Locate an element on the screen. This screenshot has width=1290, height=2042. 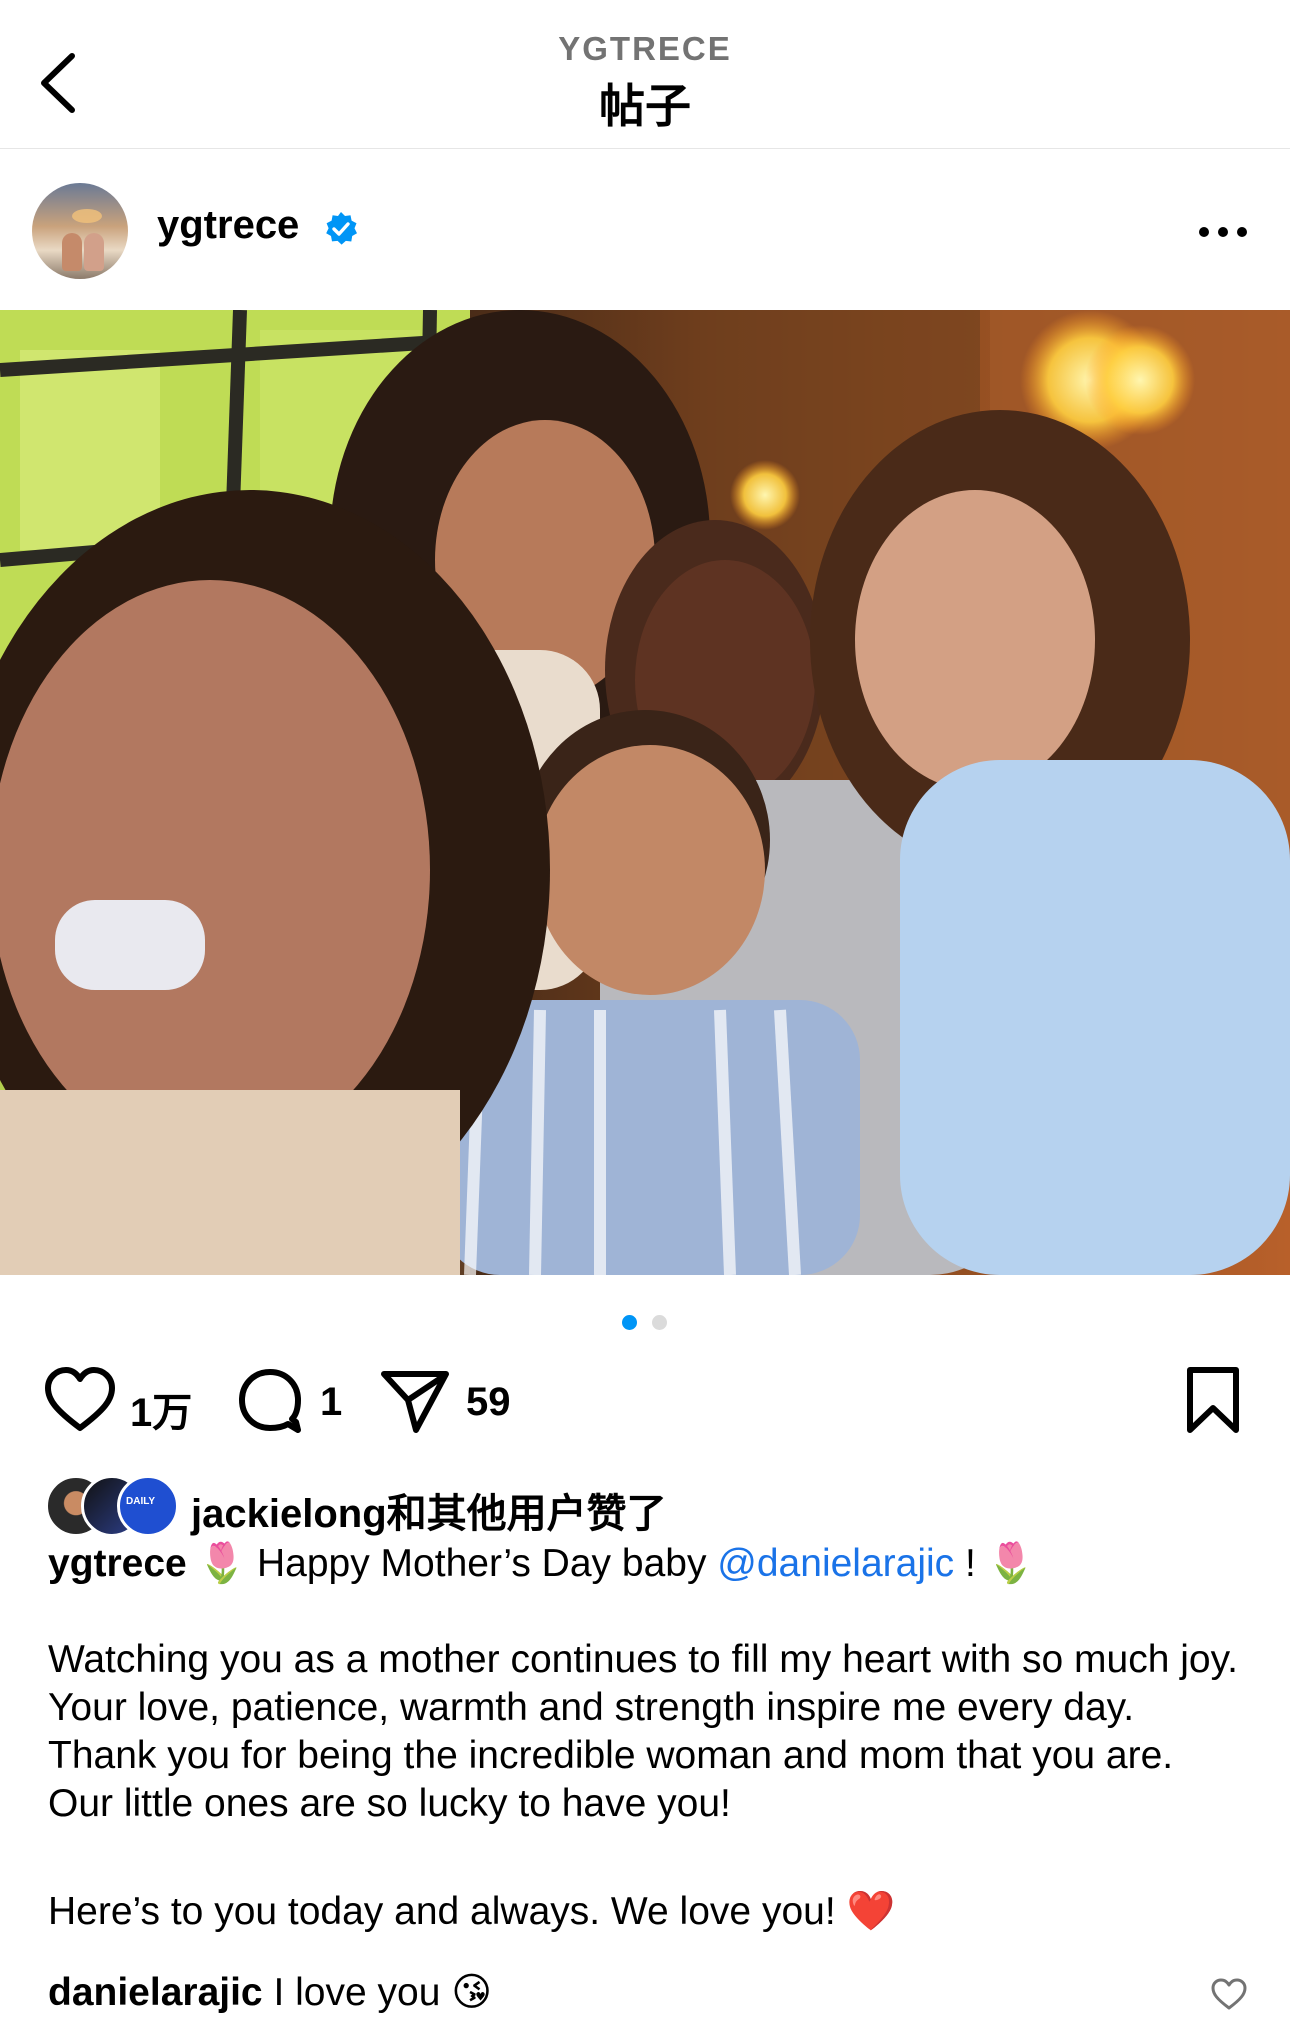
comment-text: I love you is located at coordinates (357, 1992).